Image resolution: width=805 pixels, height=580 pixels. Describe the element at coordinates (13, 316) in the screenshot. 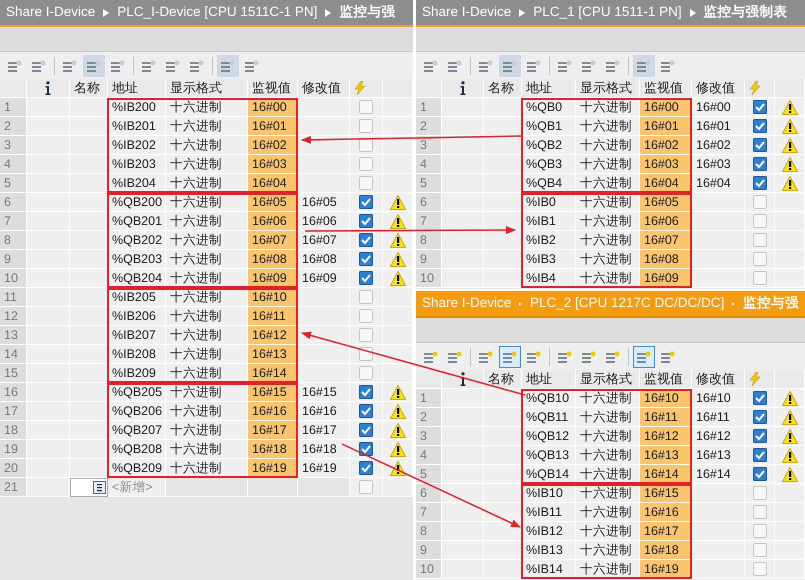

I see `row-number: 12` at that location.